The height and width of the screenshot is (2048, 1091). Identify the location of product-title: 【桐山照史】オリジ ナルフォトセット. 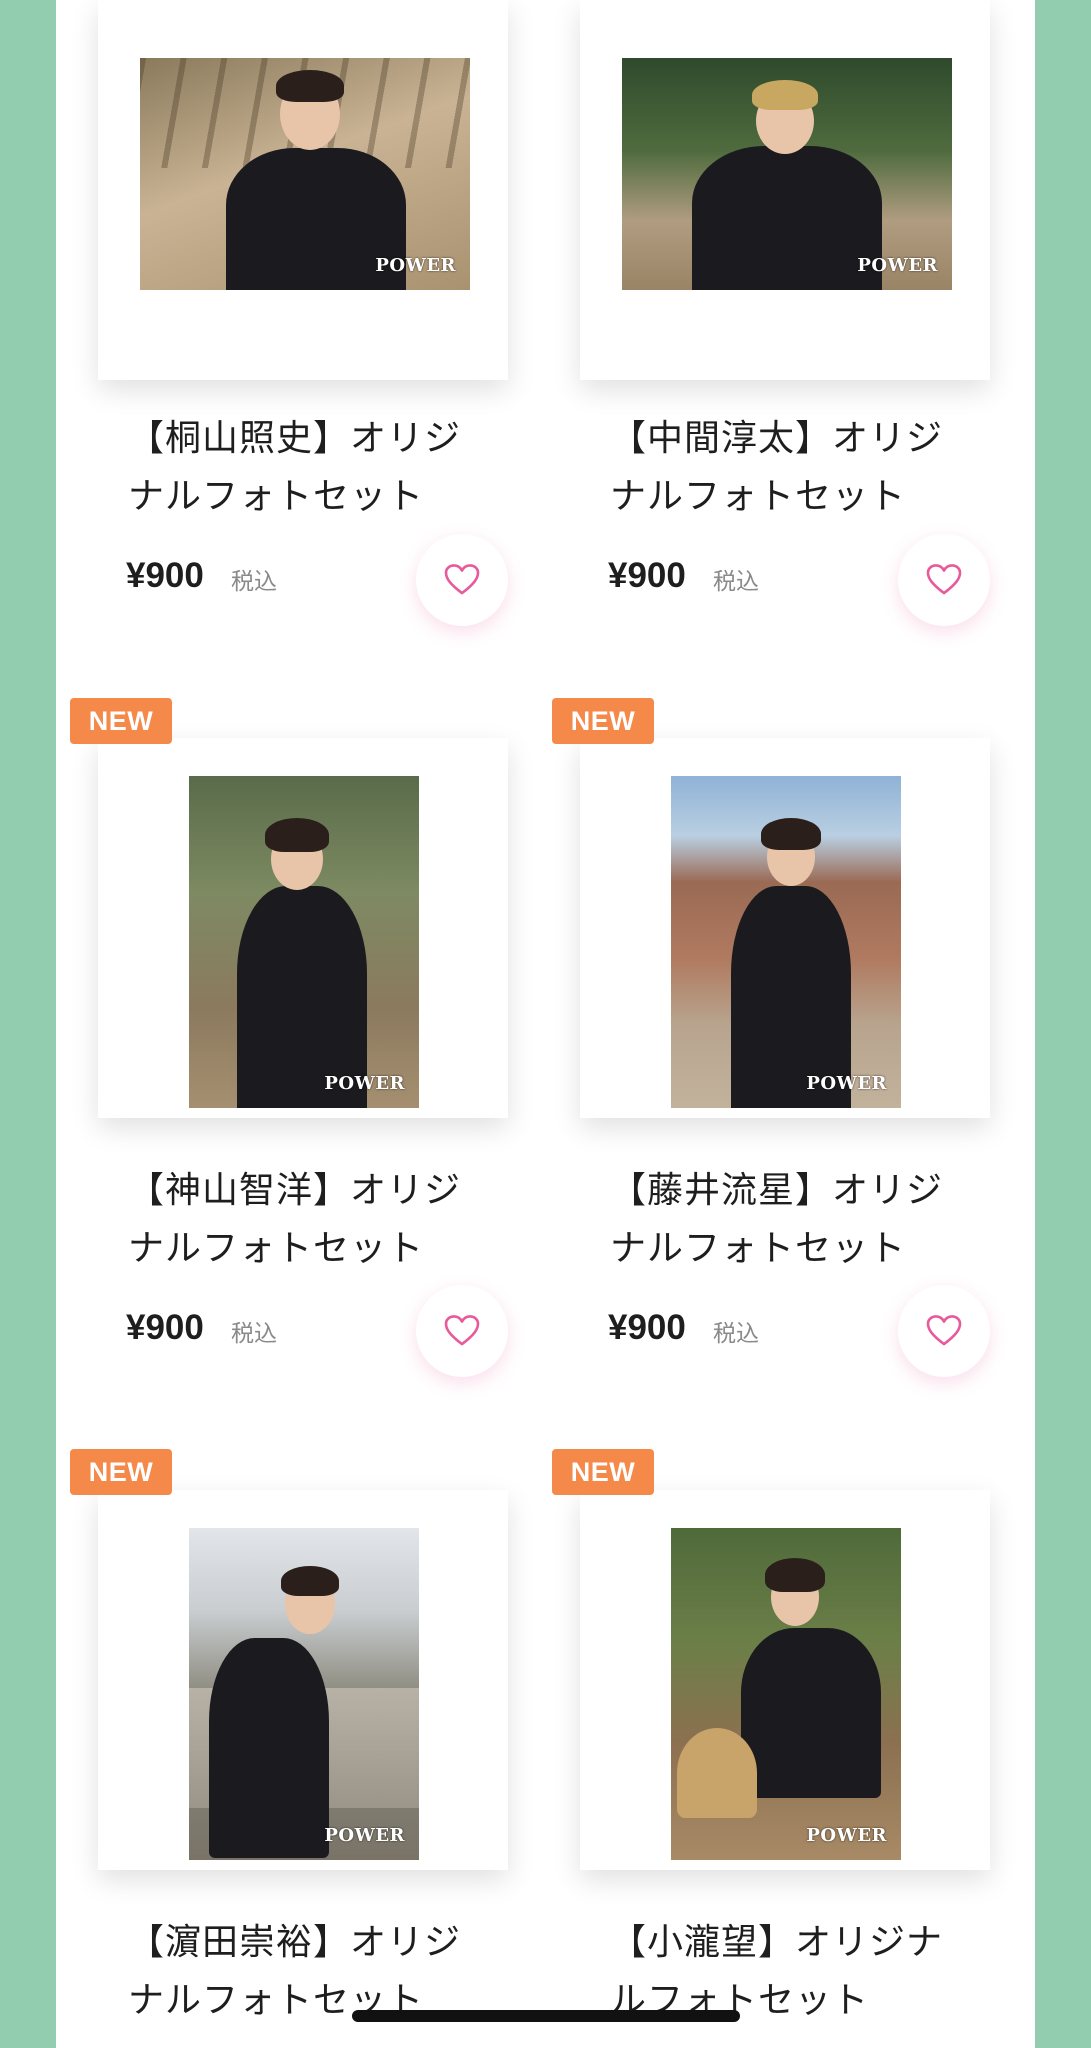
(318, 468).